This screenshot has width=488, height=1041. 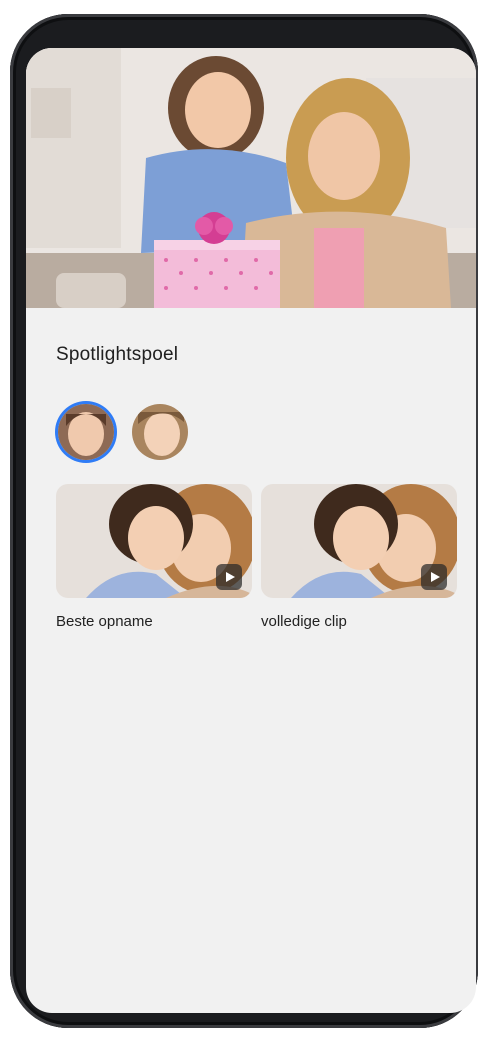 I want to click on clip-full, so click(x=359, y=541).